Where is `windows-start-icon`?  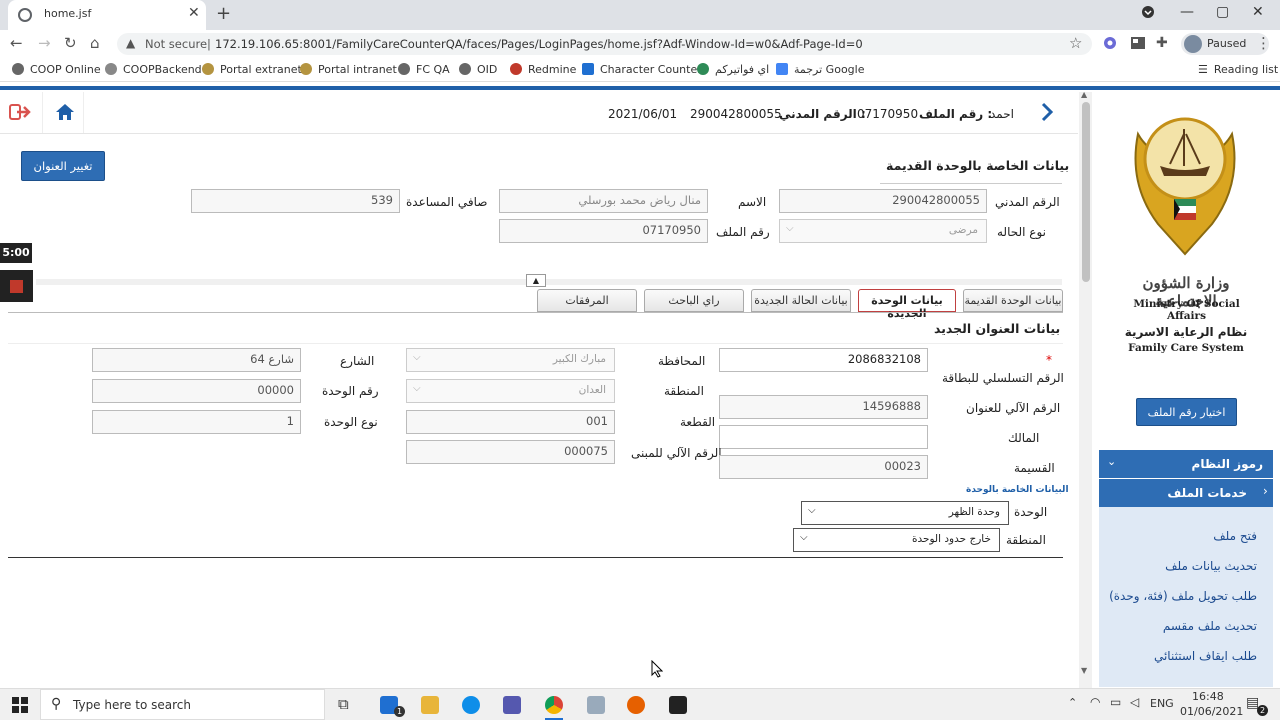 windows-start-icon is located at coordinates (20, 705).